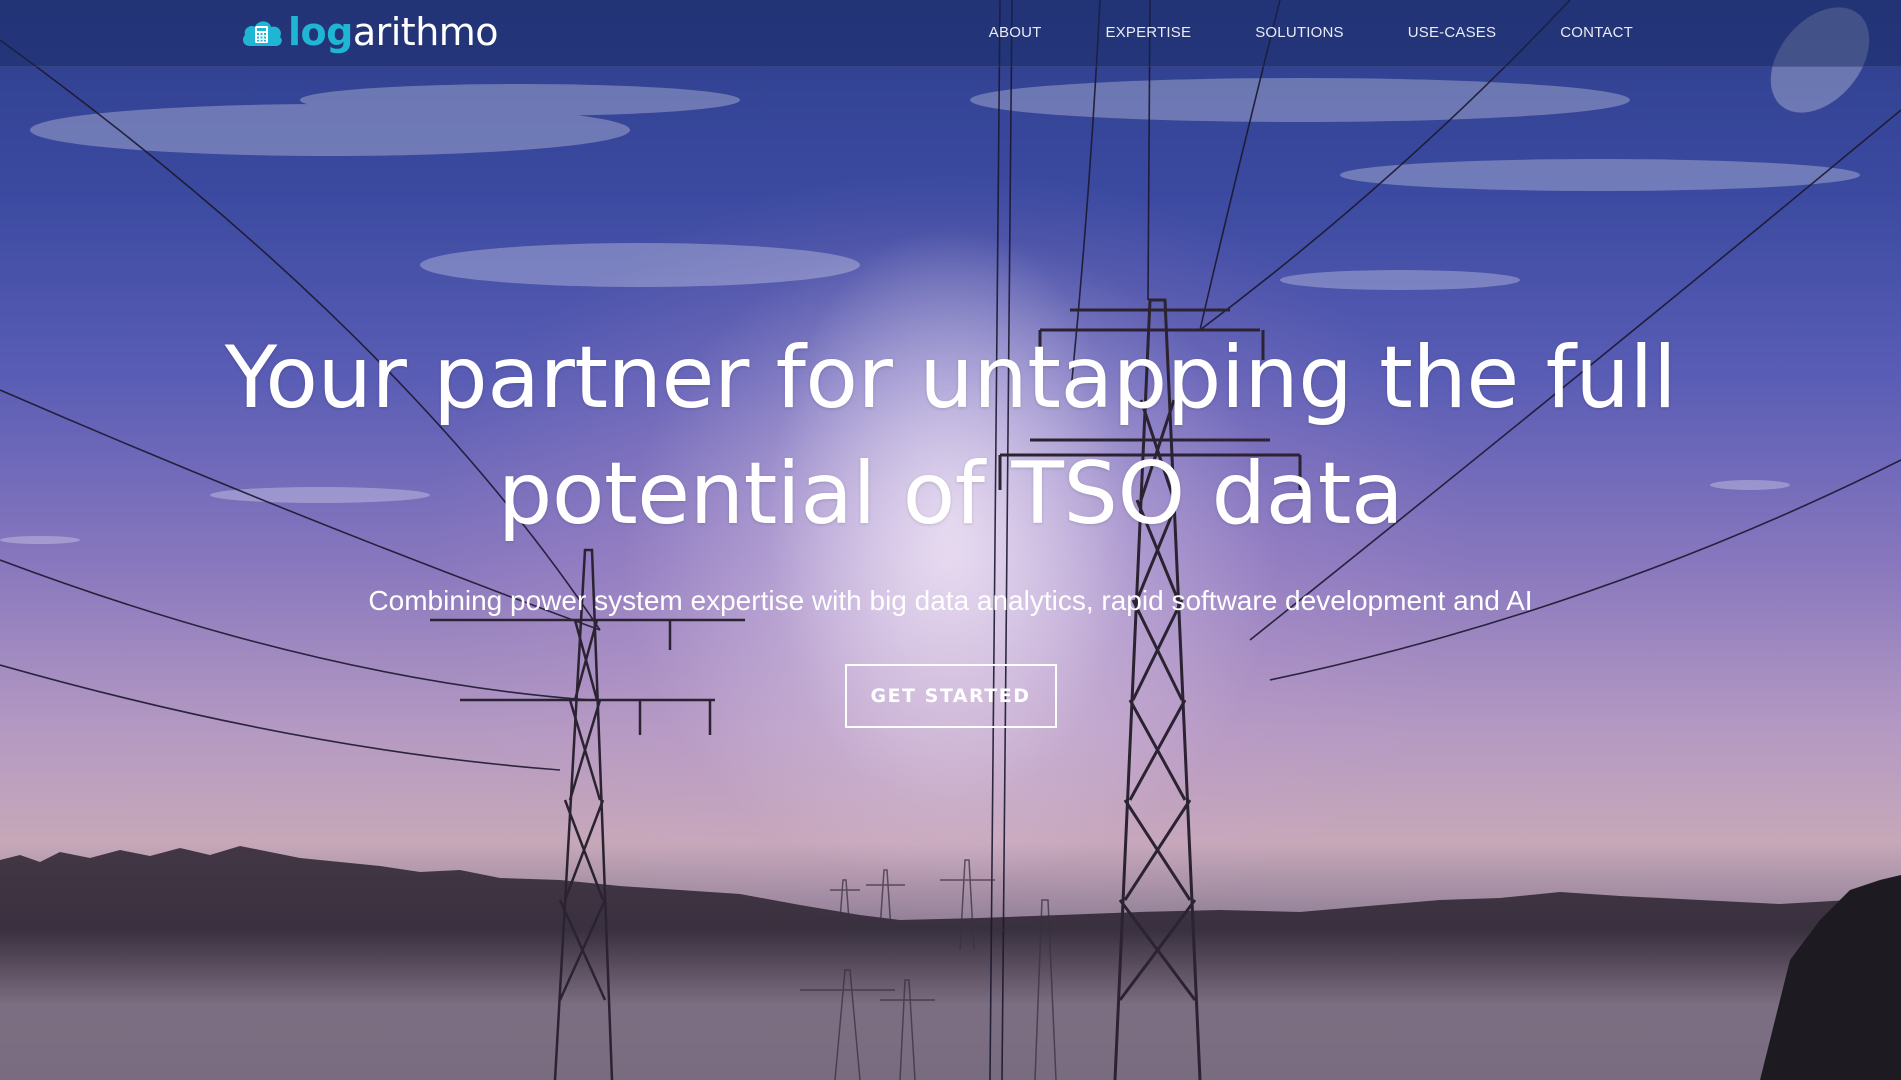  I want to click on nav-item-expertise: EXPERTISE, so click(1148, 33).